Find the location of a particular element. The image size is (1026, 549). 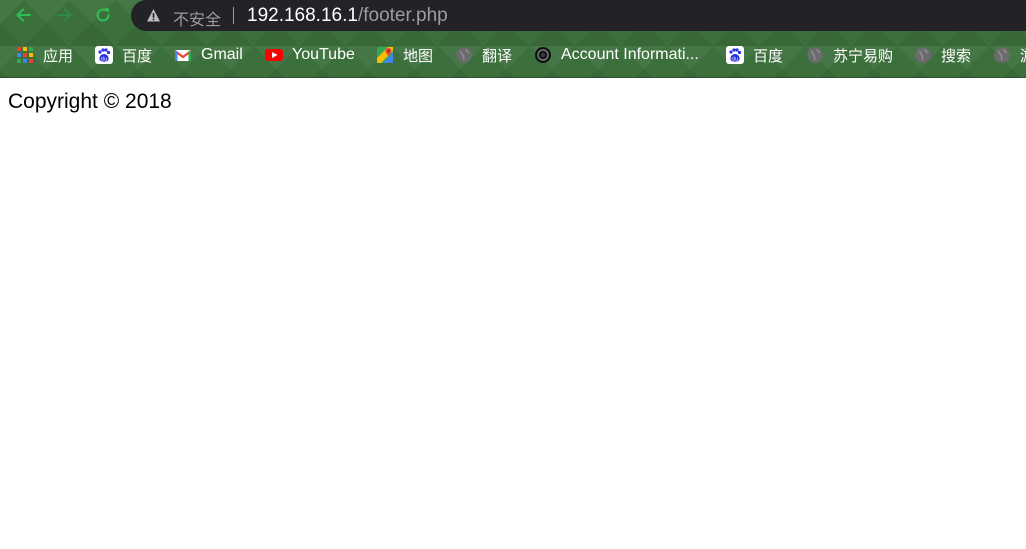

bookmark-baidu-2: du 百度 is located at coordinates (754, 55).